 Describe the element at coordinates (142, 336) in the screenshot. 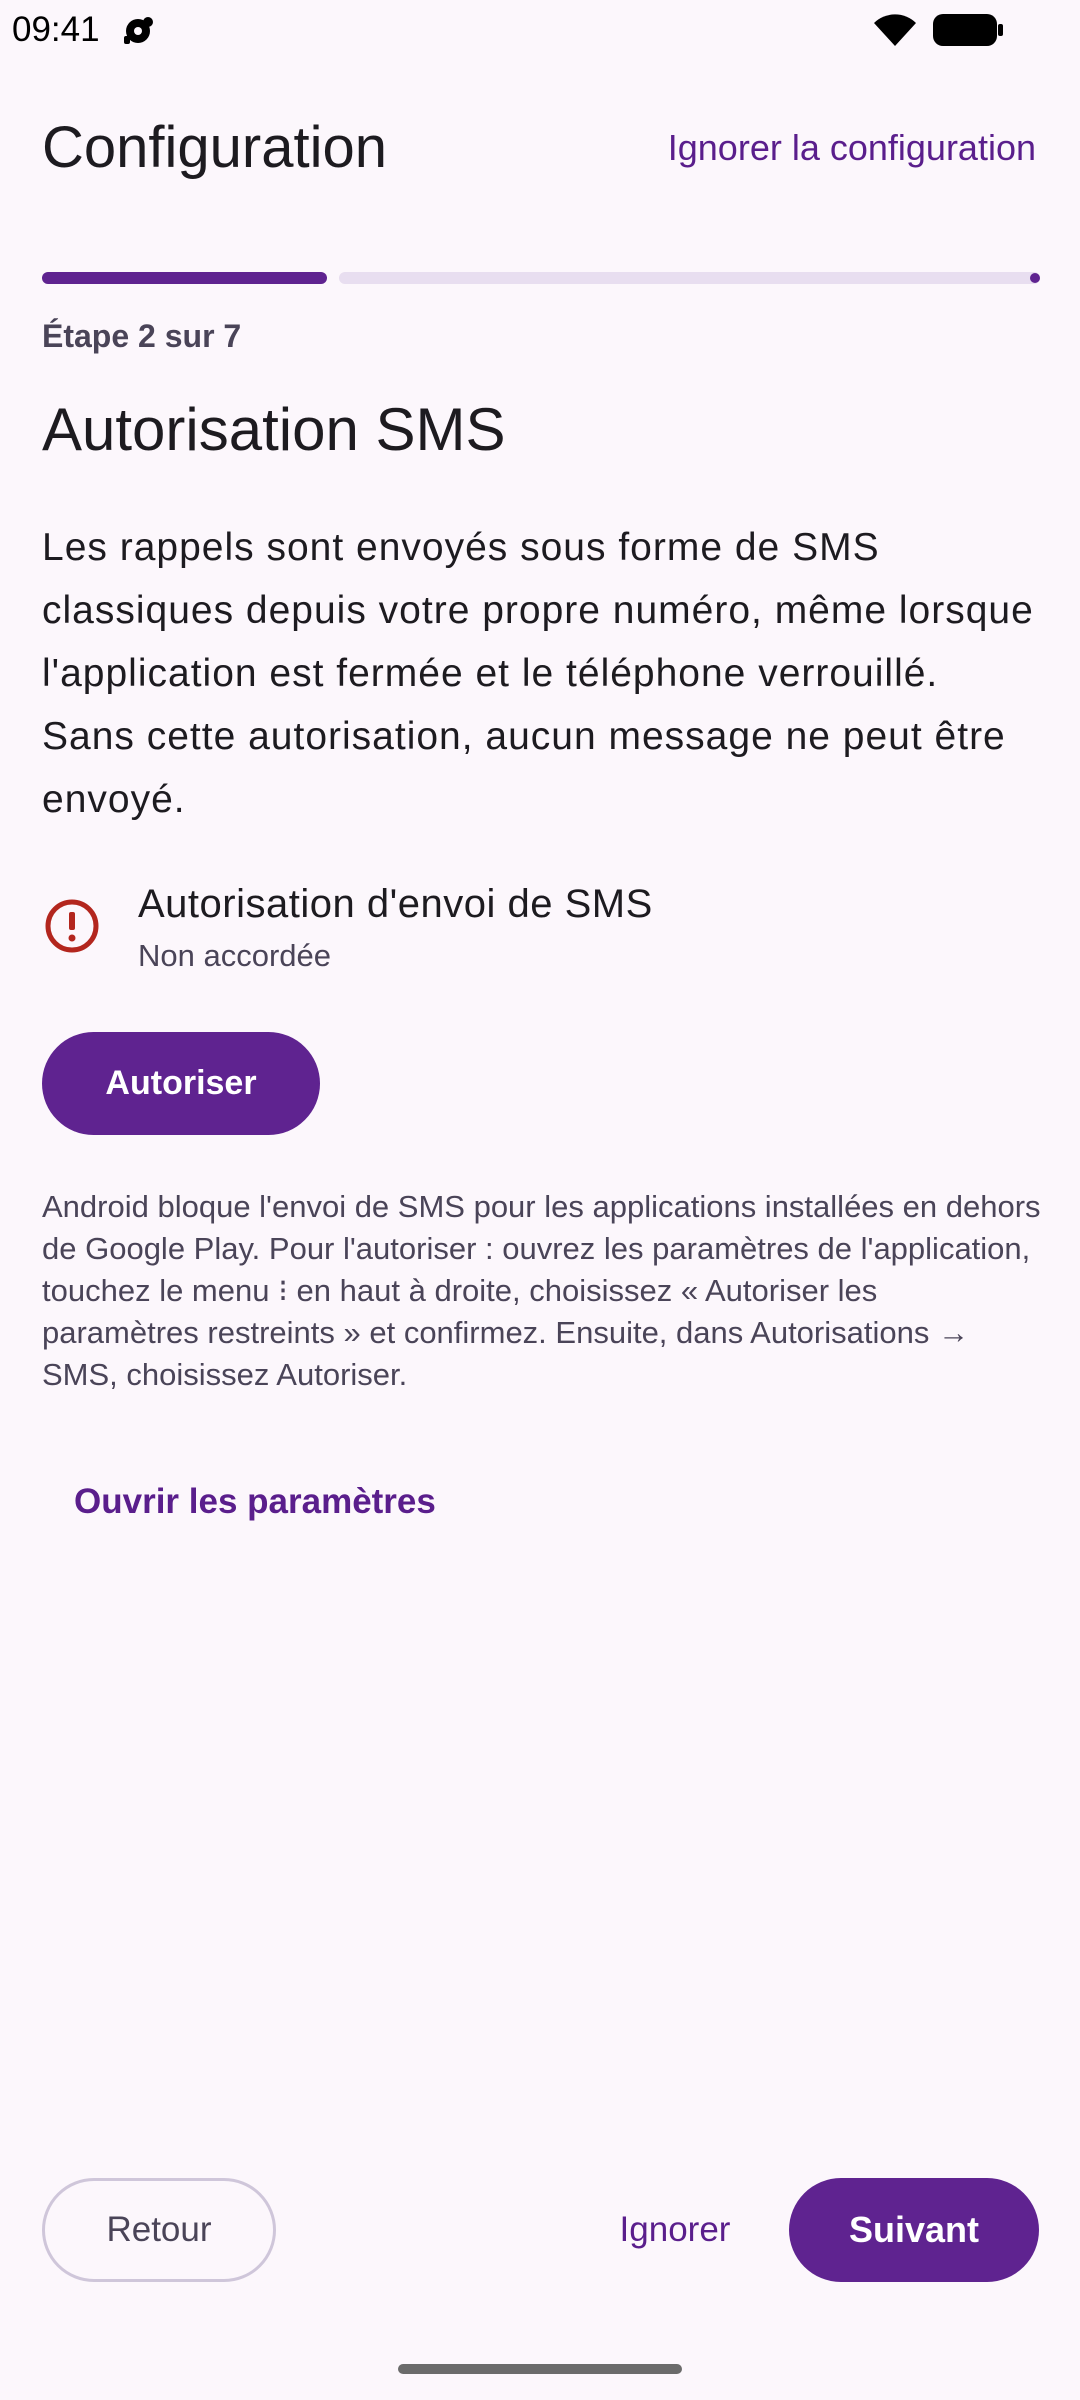

I see `step-label: Étape 2 sur 7` at that location.